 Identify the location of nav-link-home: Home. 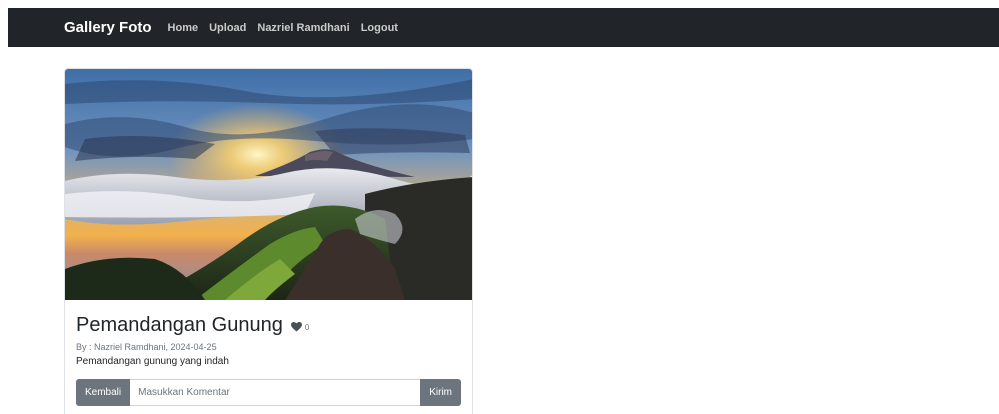
(183, 28).